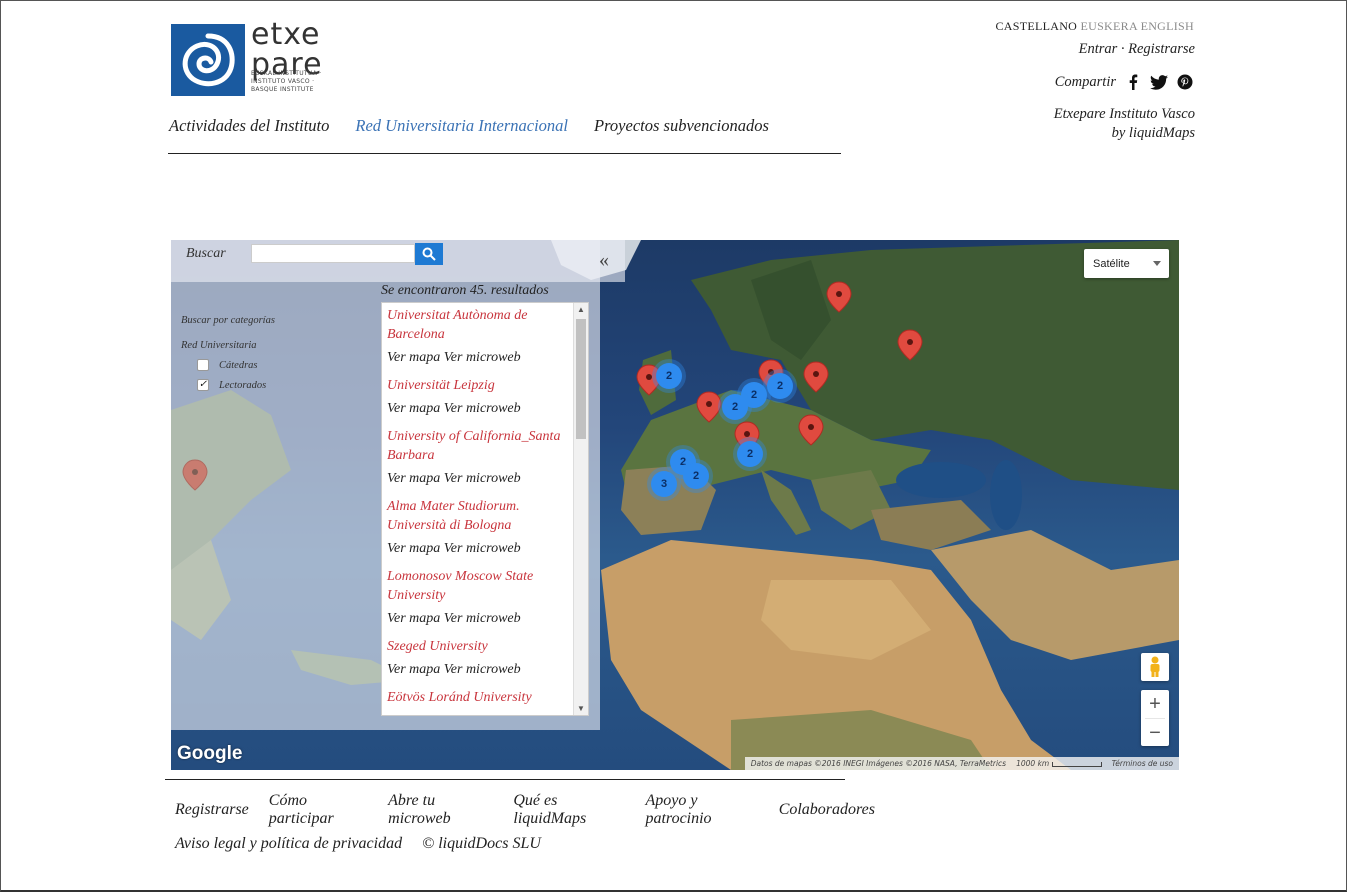 The image size is (1349, 894). I want to click on categories-title: Buscar por categorías, so click(228, 320).